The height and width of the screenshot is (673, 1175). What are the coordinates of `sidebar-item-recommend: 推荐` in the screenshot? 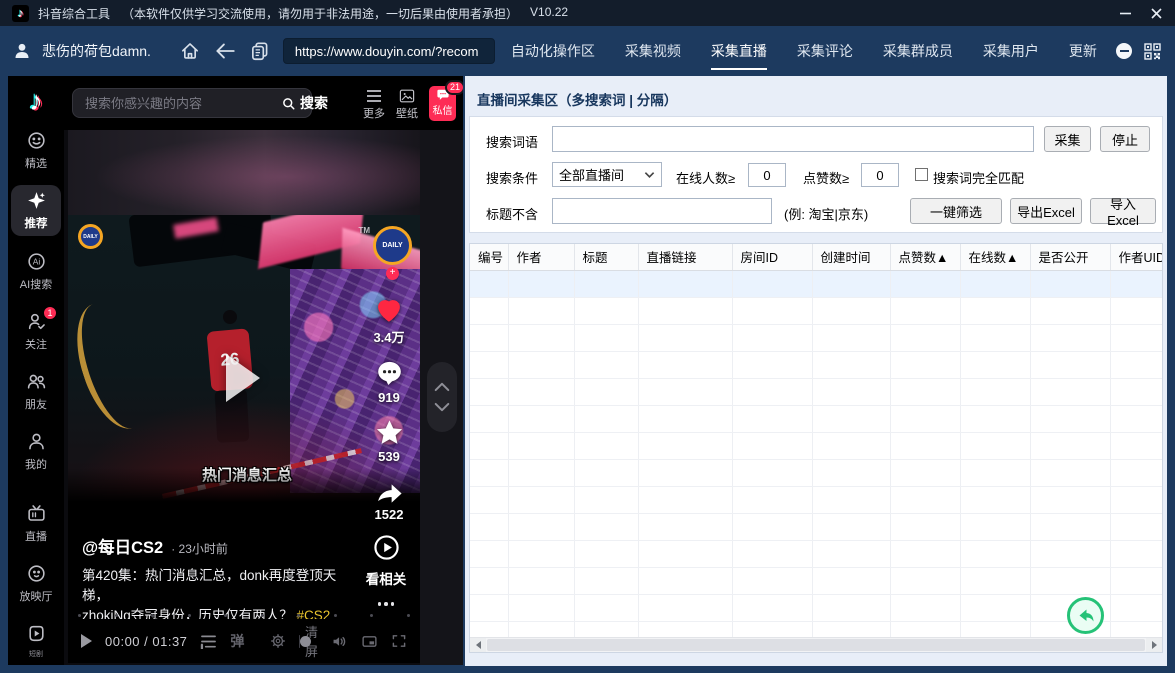 It's located at (36, 210).